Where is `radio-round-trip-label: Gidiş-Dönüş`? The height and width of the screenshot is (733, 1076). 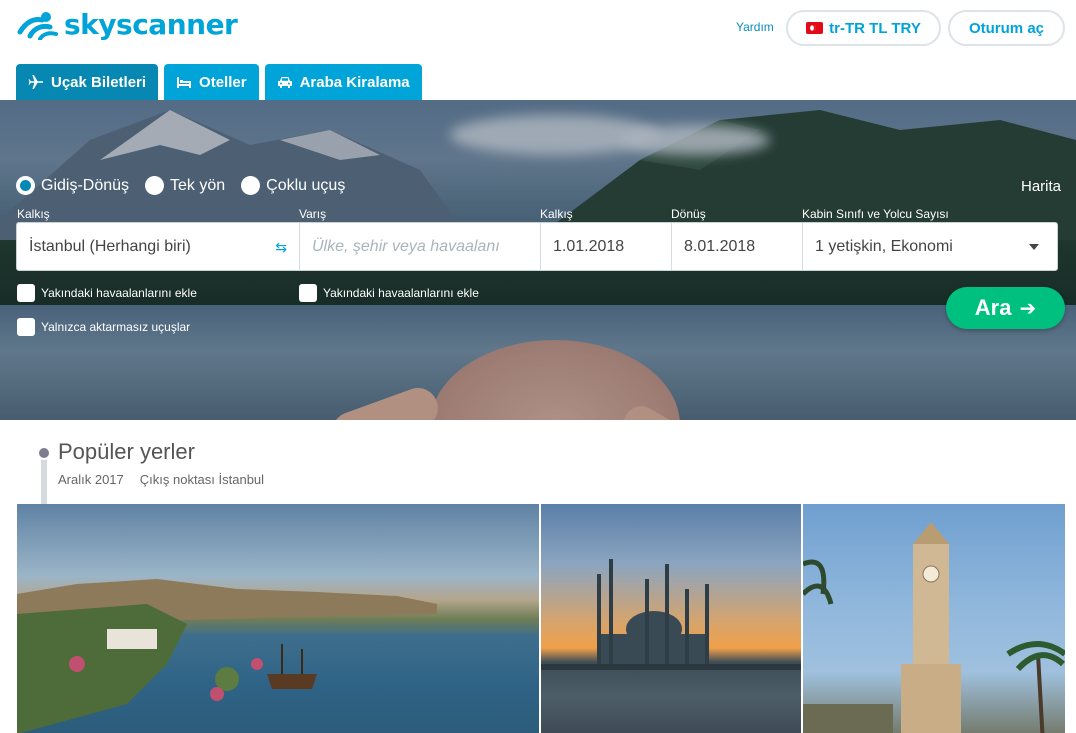 radio-round-trip-label: Gidiş-Dönüş is located at coordinates (85, 185).